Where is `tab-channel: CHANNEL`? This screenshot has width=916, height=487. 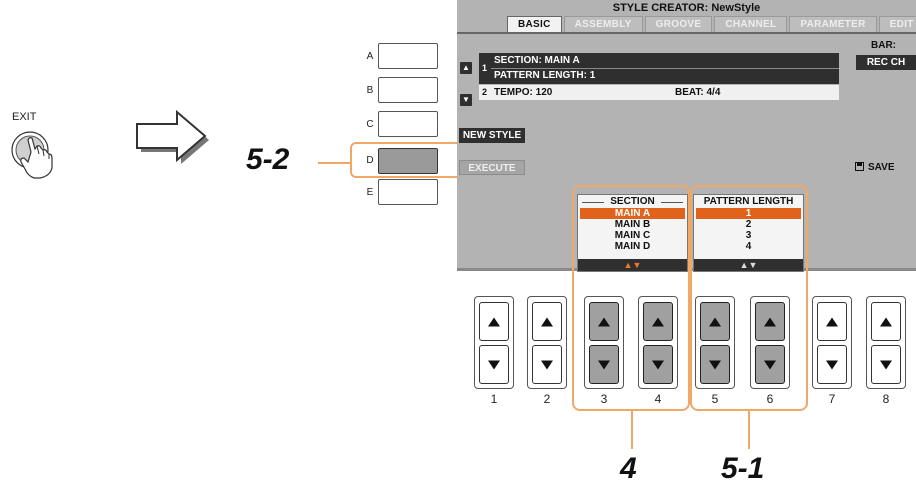 tab-channel: CHANNEL is located at coordinates (751, 24).